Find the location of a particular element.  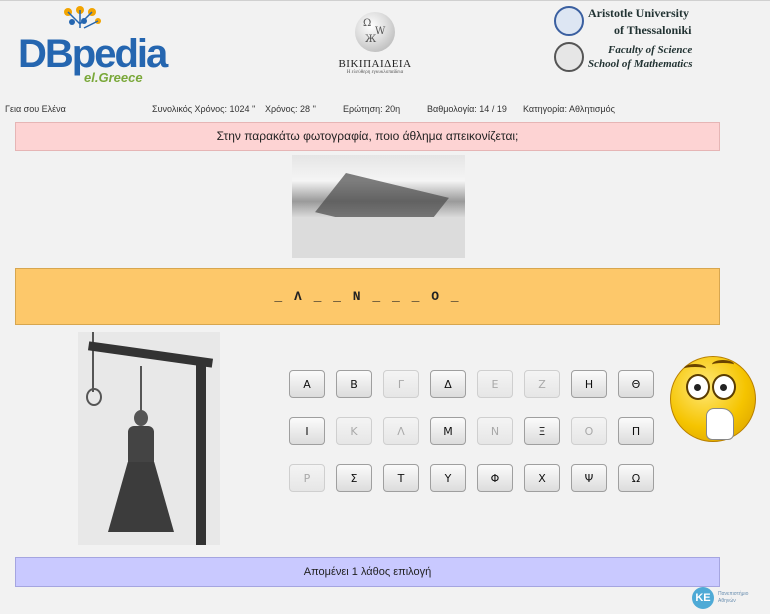

letter-key-2-3: Υ is located at coordinates (448, 478).